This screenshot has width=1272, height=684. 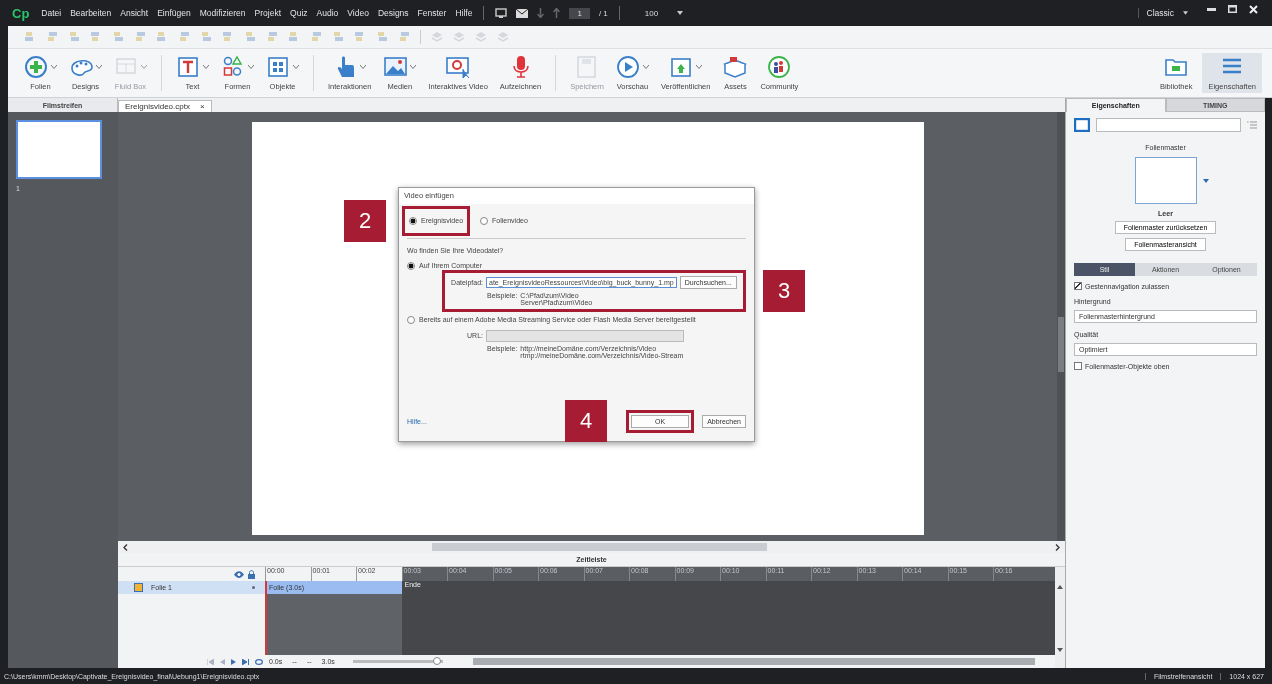 What do you see at coordinates (1252, 125) in the screenshot?
I see `list-menu-icon` at bounding box center [1252, 125].